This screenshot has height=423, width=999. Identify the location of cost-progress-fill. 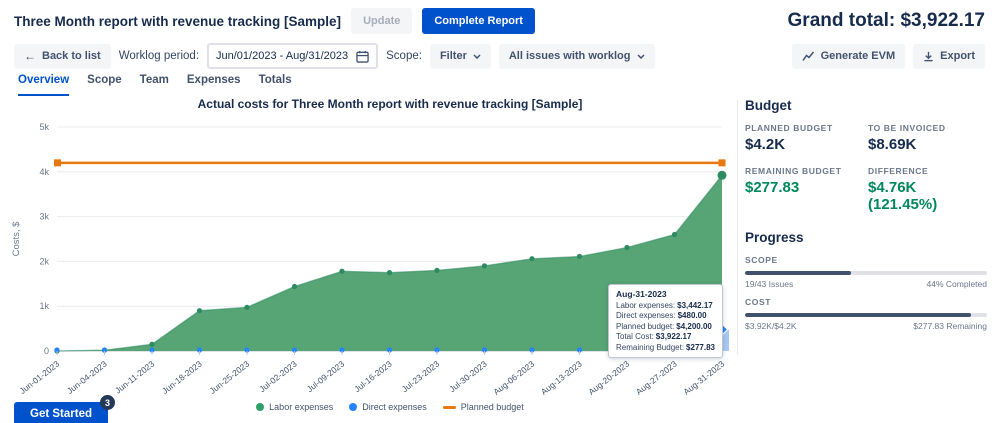
(858, 315).